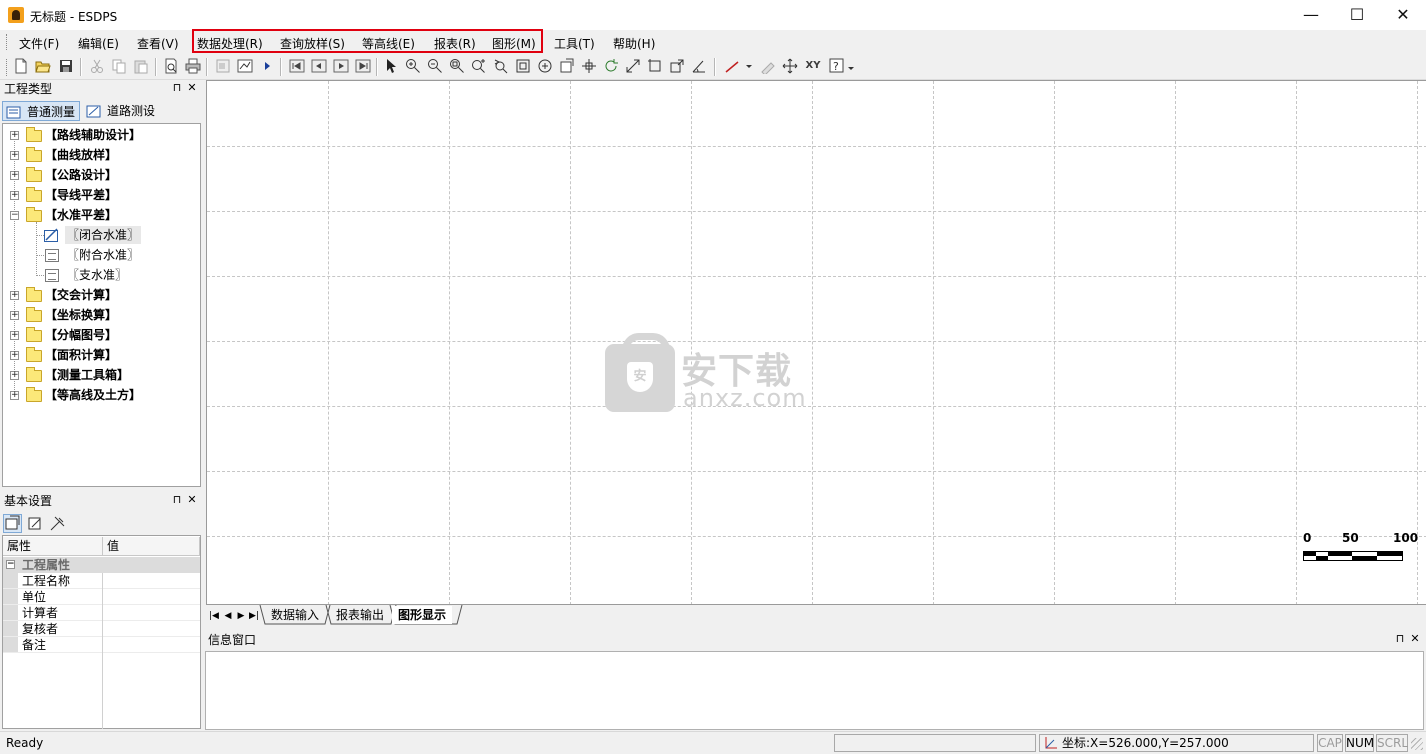  What do you see at coordinates (101, 215) in the screenshot?
I see `tree-node: − 【水准平差】` at bounding box center [101, 215].